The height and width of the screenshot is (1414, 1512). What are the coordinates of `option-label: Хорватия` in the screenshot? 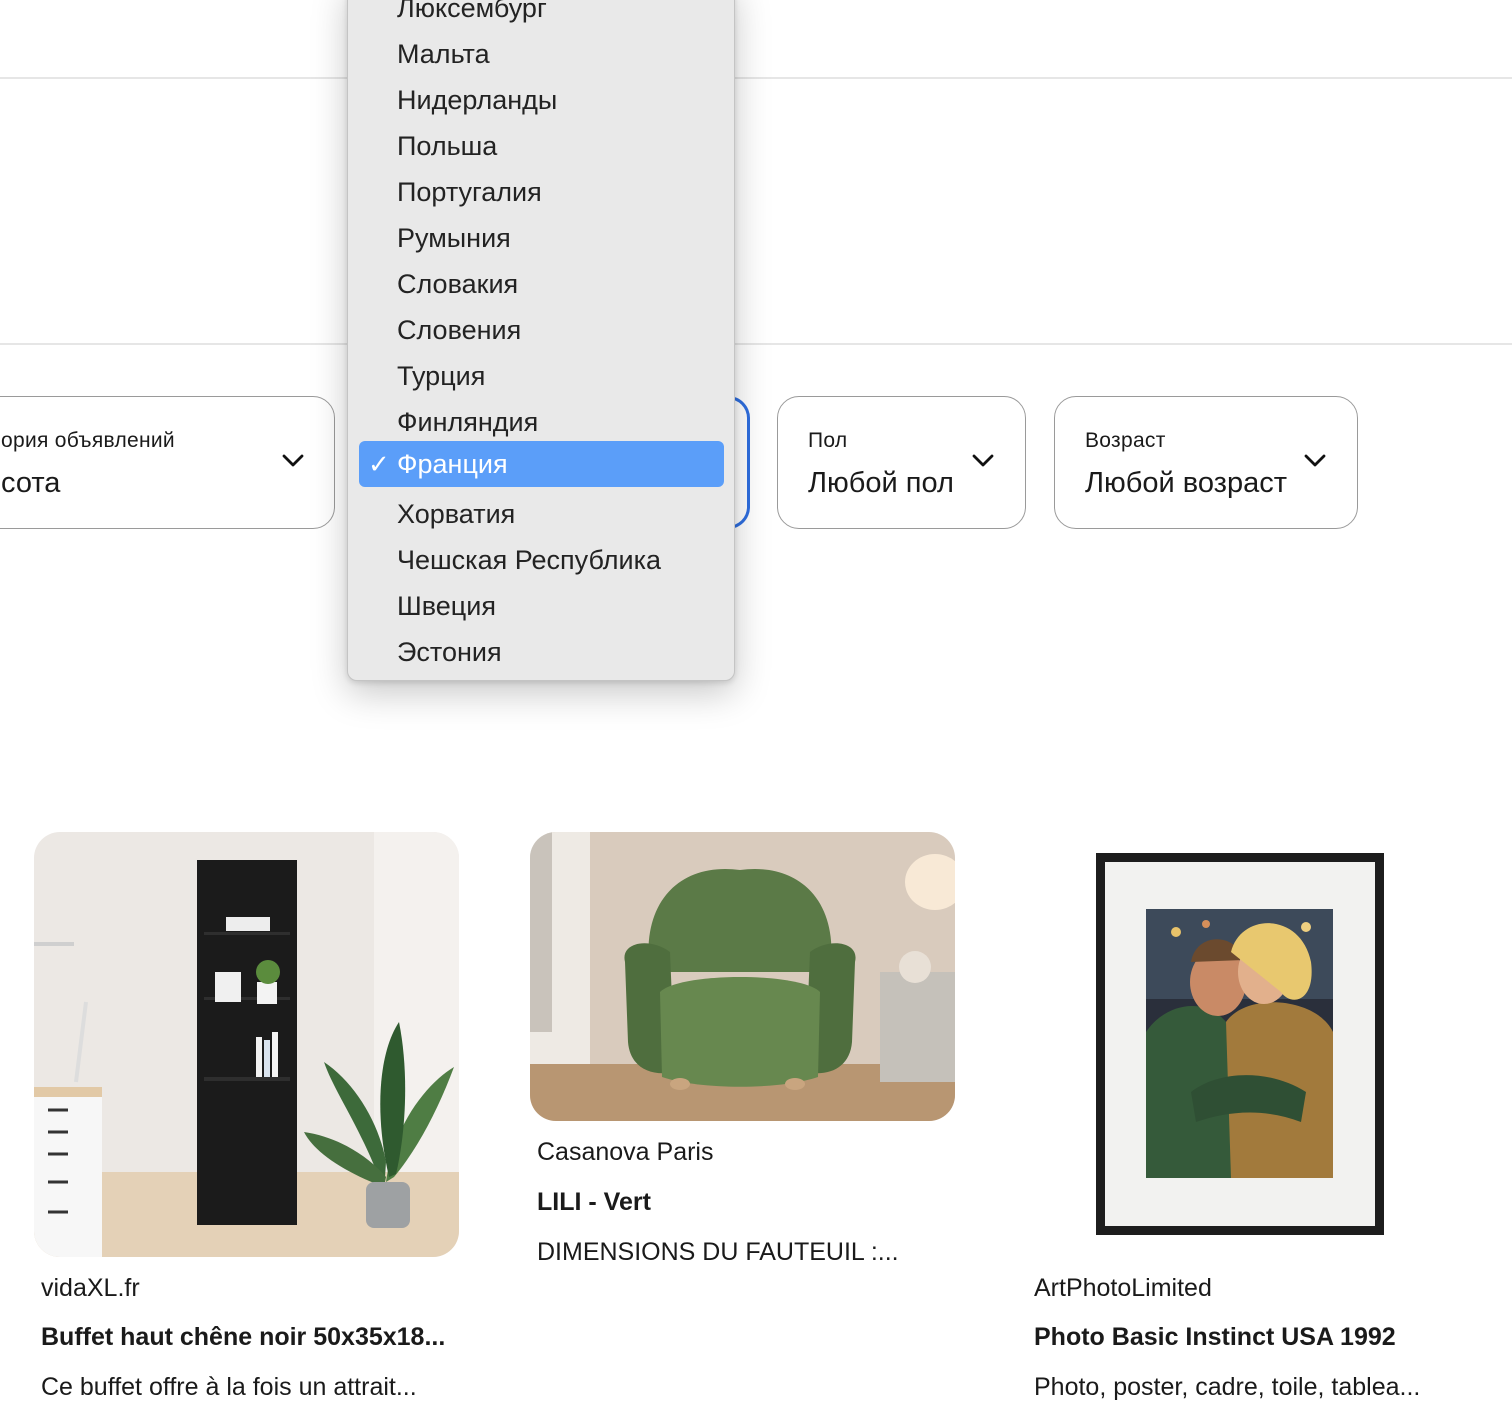 It's located at (456, 514).